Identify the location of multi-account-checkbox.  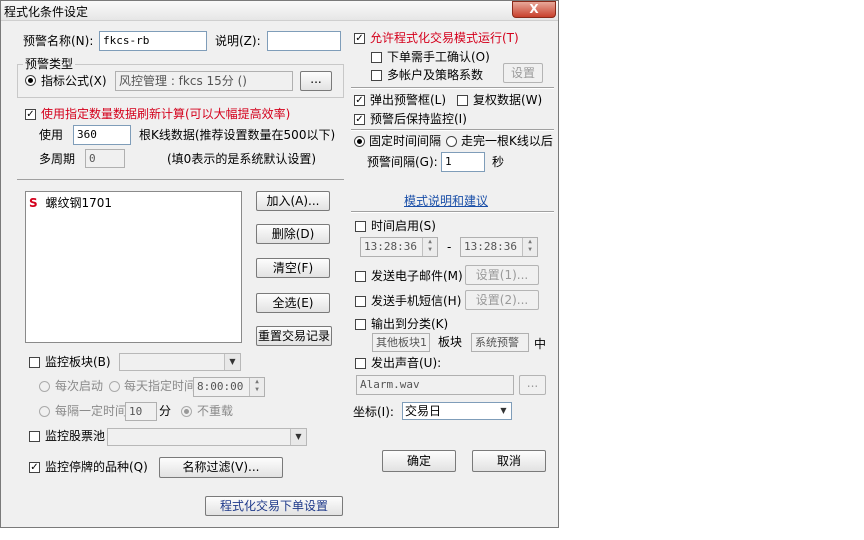
(376, 75).